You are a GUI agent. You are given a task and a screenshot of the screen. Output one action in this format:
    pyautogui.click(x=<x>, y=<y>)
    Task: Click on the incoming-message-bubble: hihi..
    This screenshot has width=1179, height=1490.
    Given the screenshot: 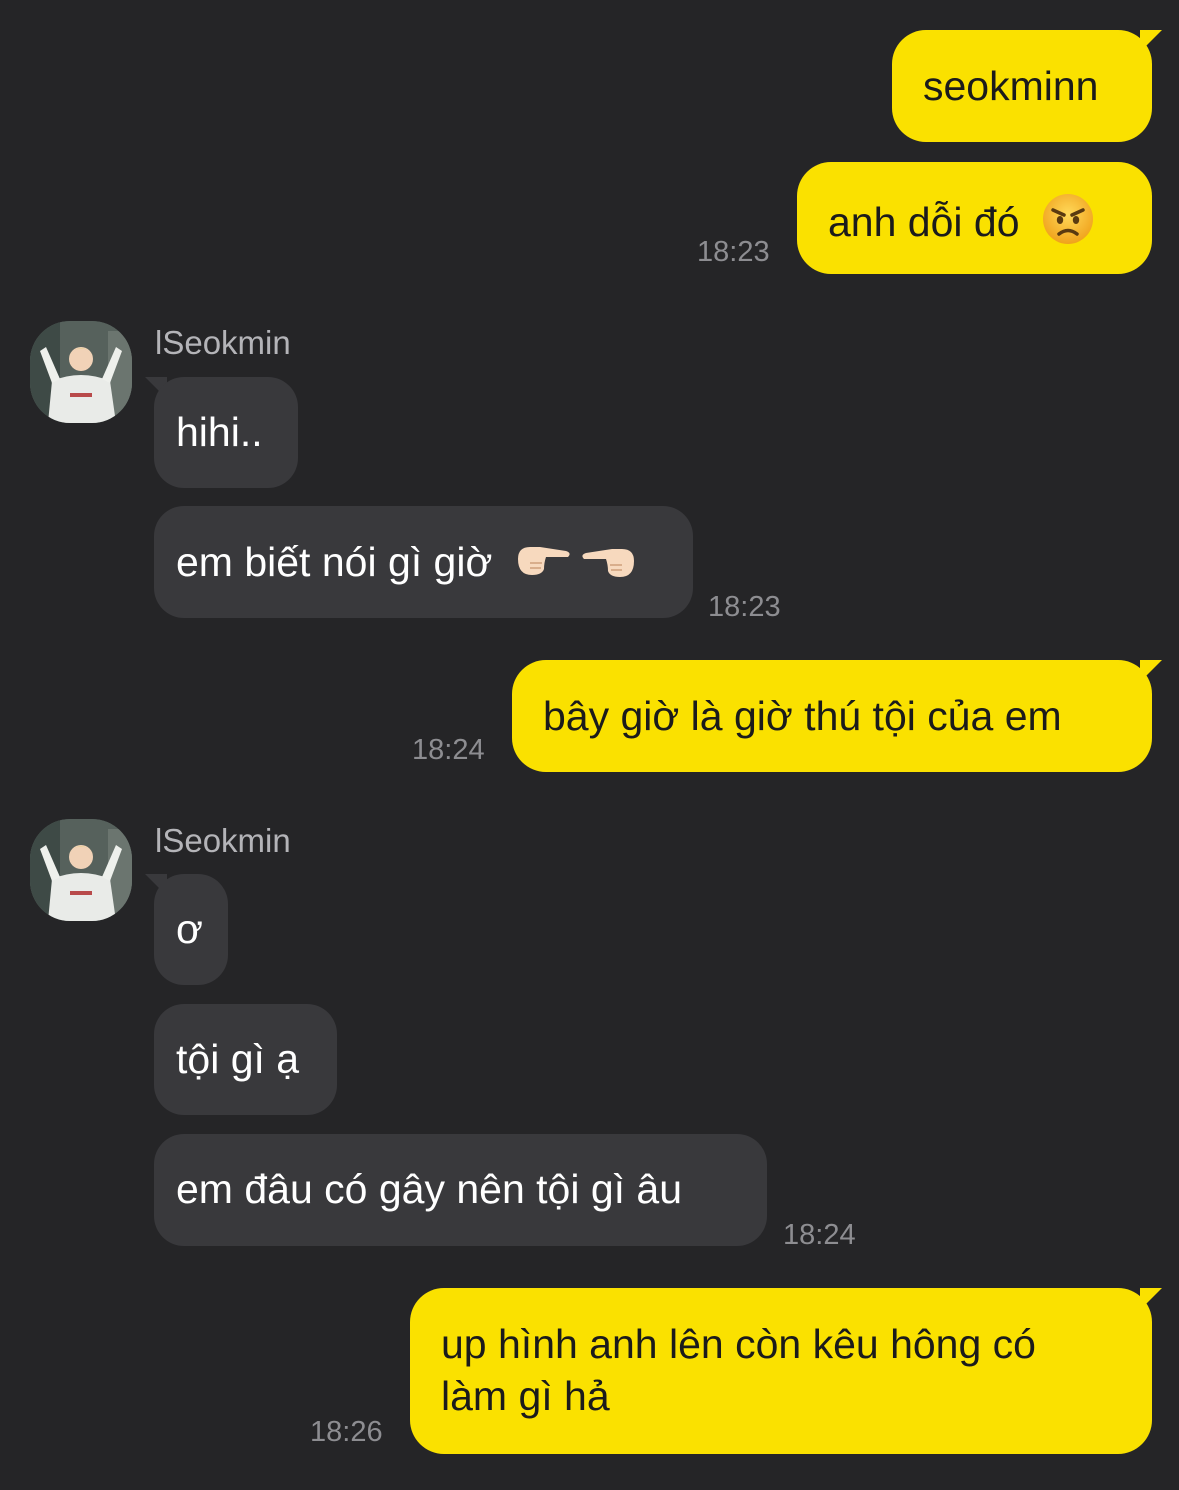 What is the action you would take?
    pyautogui.click(x=226, y=432)
    